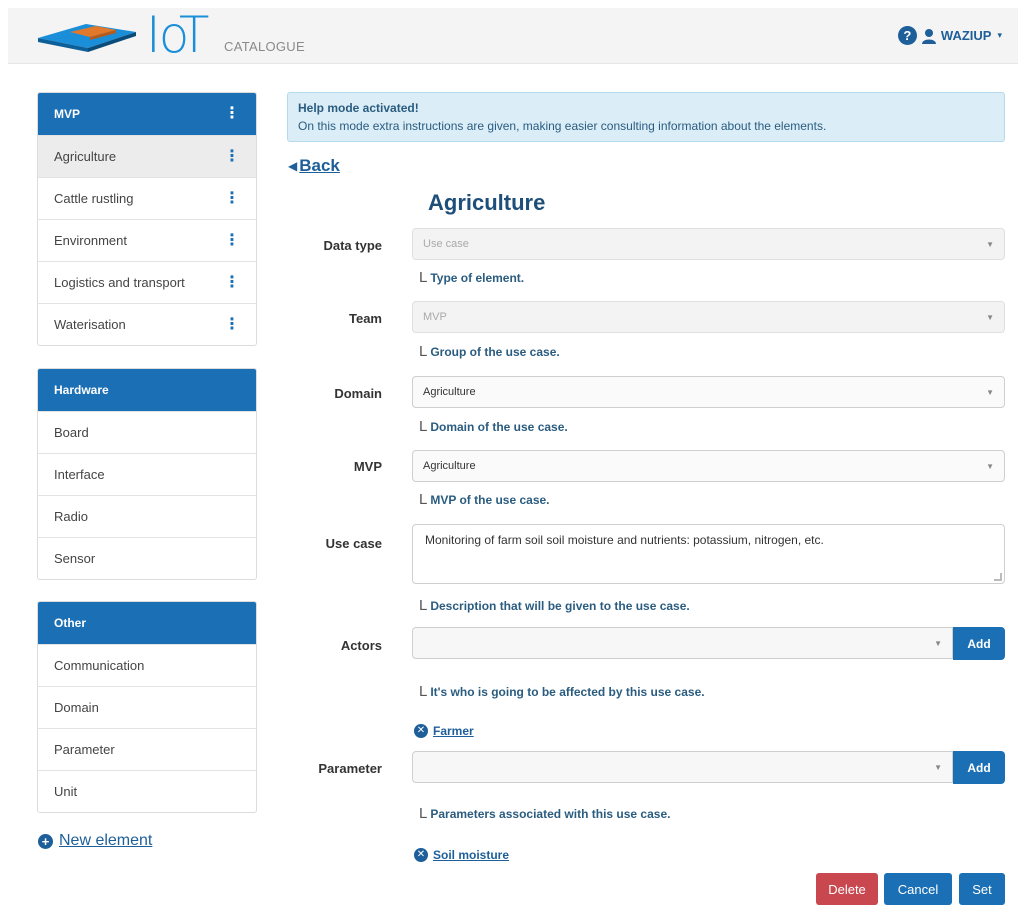 This screenshot has height=905, width=1023. Describe the element at coordinates (84, 749) in the screenshot. I see `sidebar-item-label: Parameter` at that location.